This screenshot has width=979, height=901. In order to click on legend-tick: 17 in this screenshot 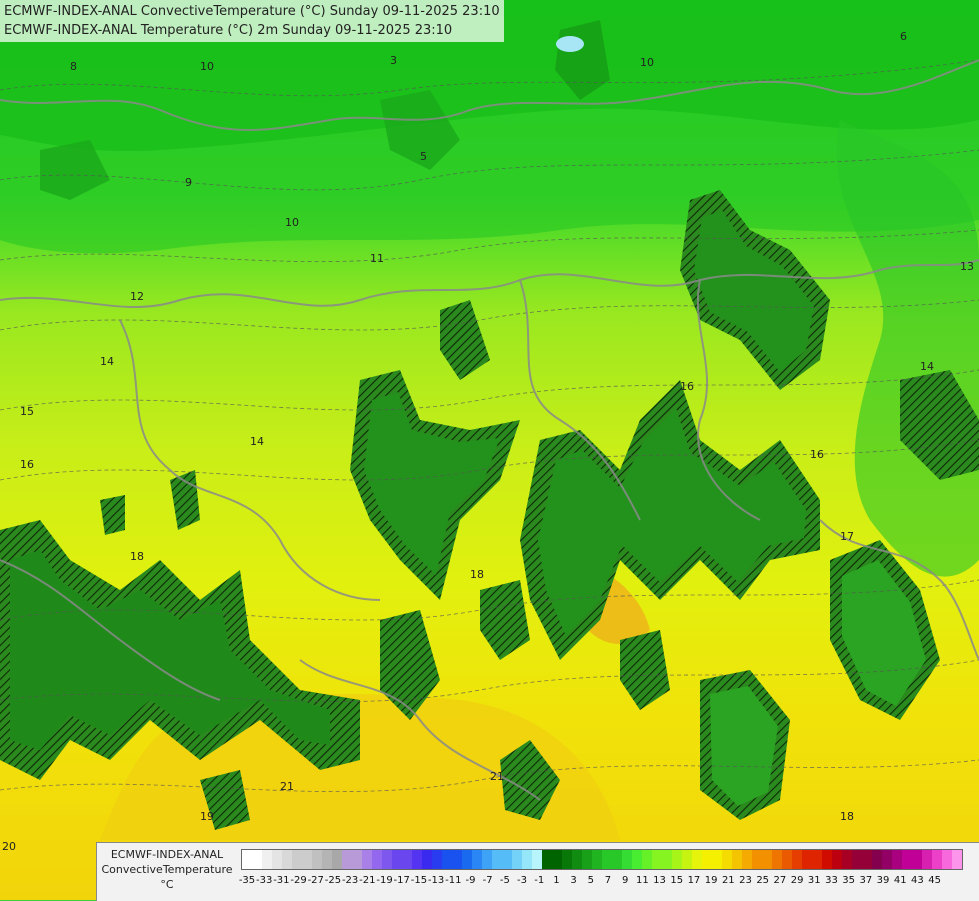, I will do `click(694, 880)`.